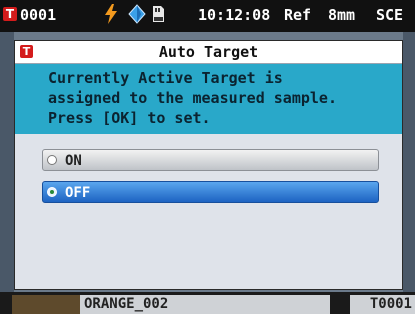  What do you see at coordinates (7, 162) in the screenshot?
I see `background-left-strip` at bounding box center [7, 162].